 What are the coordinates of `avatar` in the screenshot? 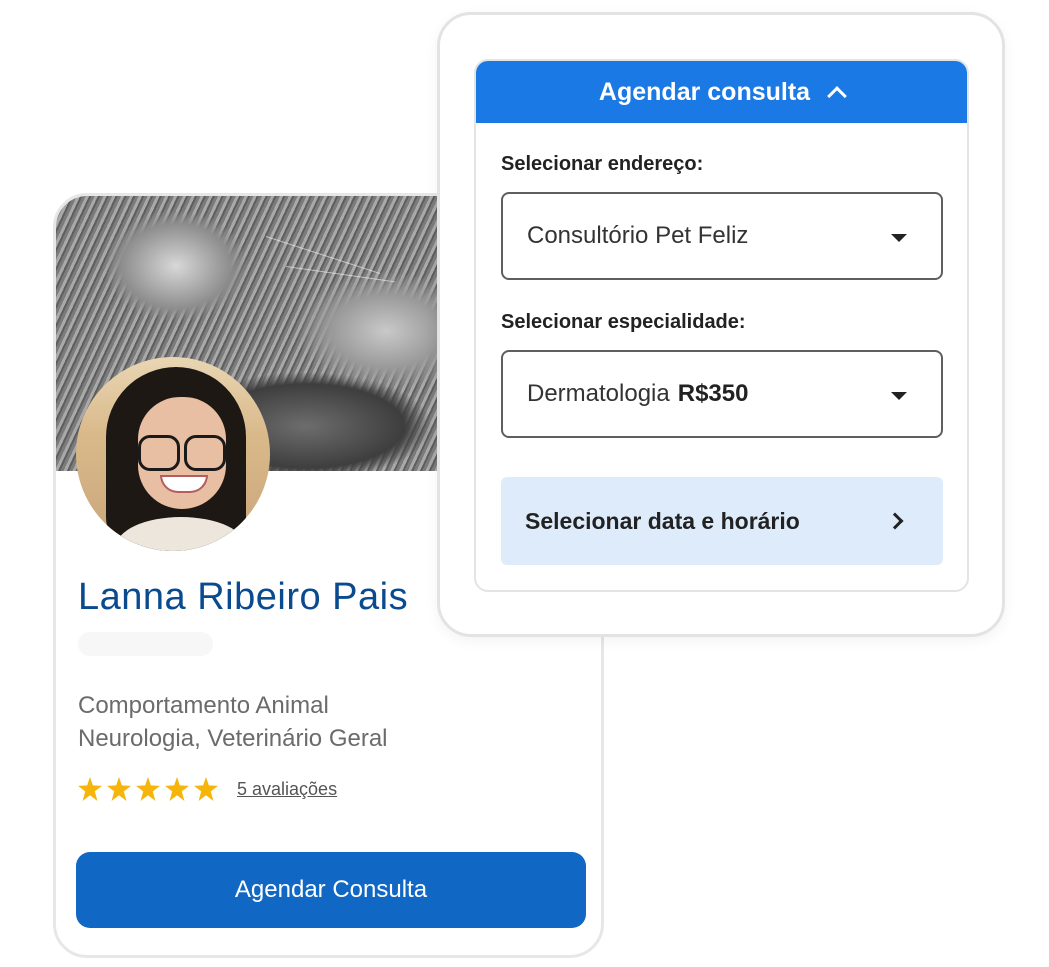 It's located at (173, 454).